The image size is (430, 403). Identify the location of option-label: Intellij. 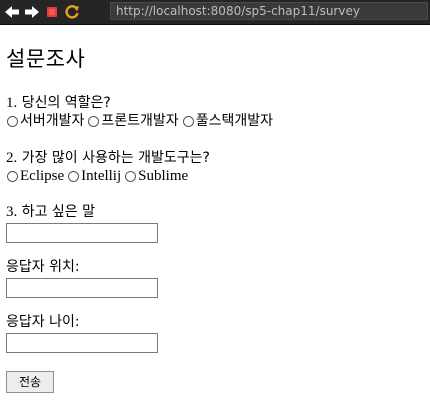
(101, 176).